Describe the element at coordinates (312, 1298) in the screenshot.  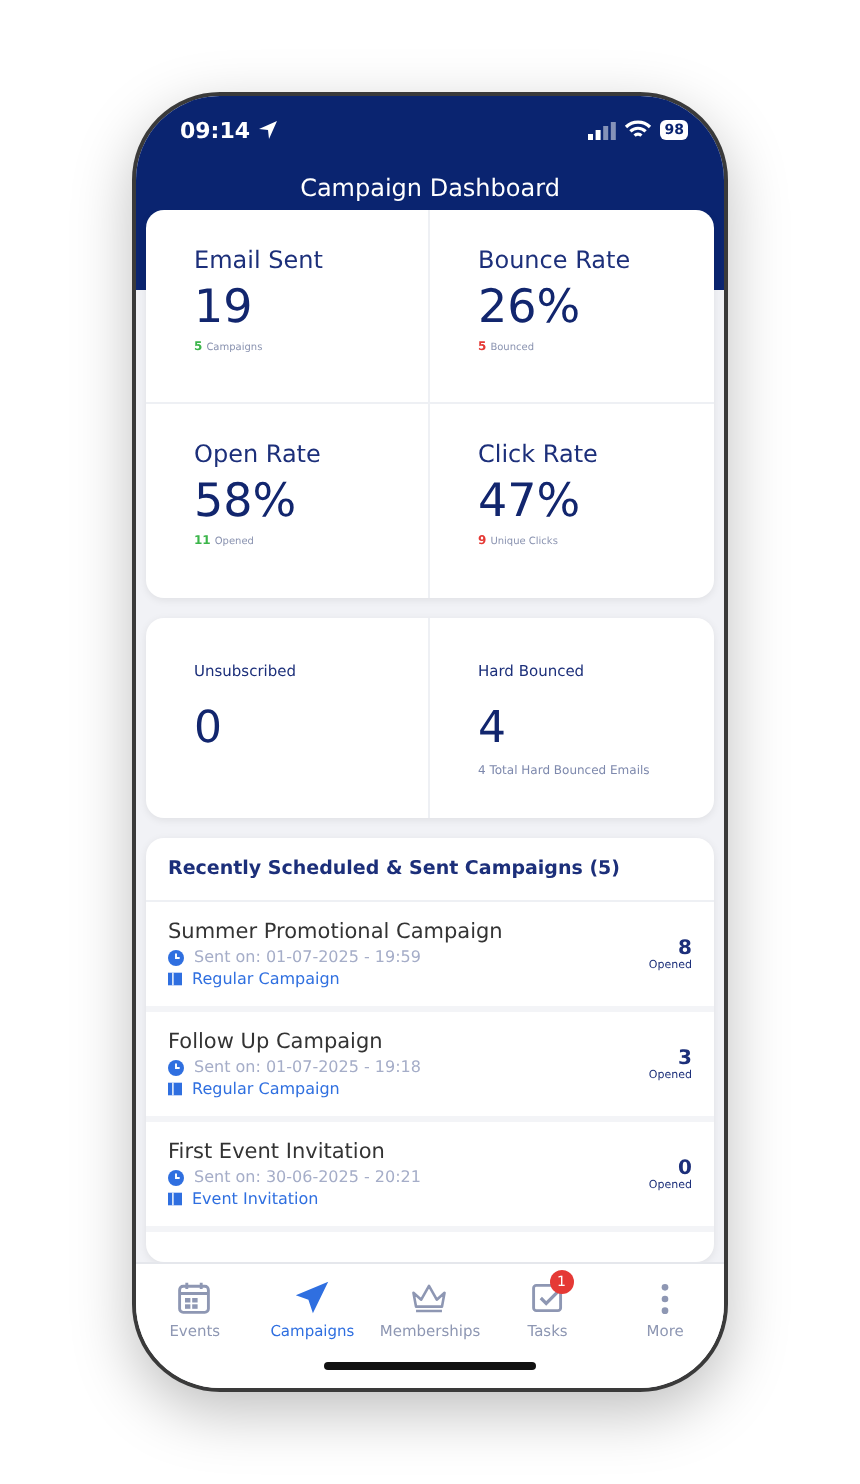
I see `paper-plane-icon` at that location.